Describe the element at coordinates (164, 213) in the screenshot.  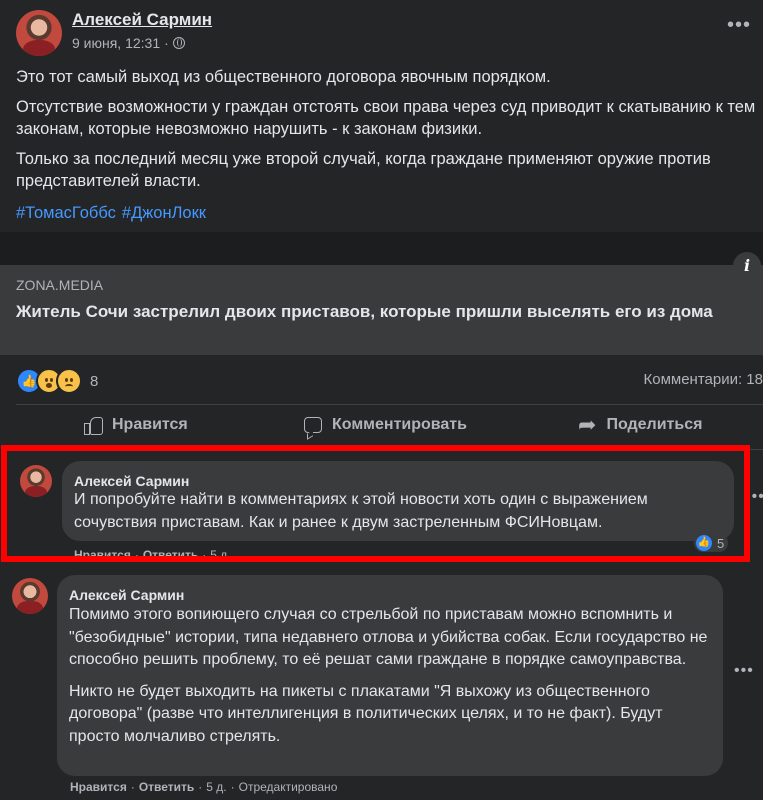
I see `hashtag-link: #ДжонЛокк` at that location.